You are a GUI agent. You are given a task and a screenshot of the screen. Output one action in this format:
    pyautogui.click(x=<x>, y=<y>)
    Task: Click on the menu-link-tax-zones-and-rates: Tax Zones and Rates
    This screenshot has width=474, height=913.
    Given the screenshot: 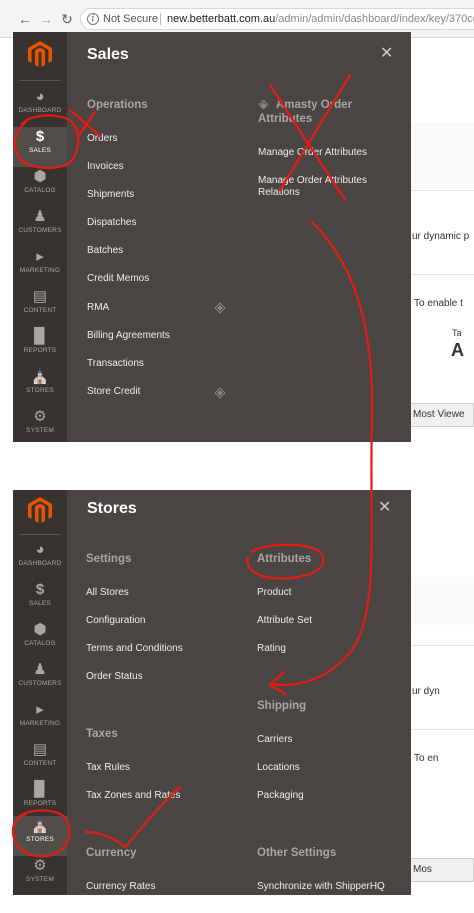 What is the action you would take?
    pyautogui.click(x=133, y=795)
    